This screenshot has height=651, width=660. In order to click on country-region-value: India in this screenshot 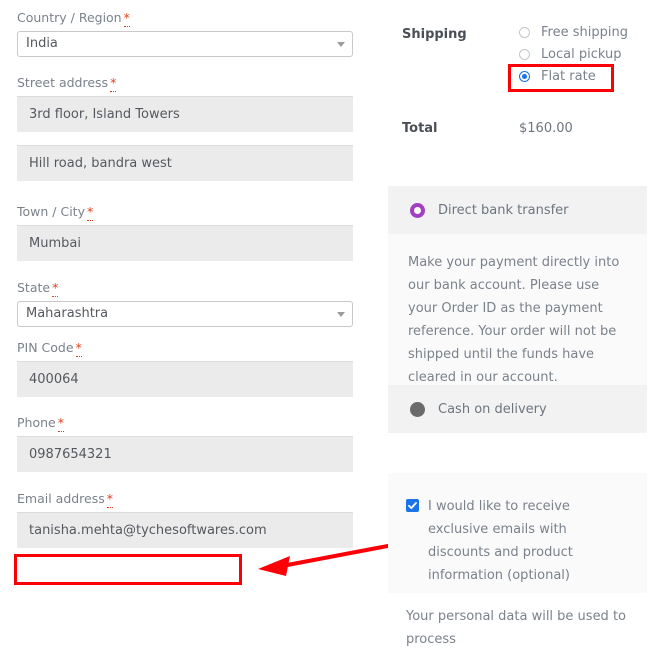, I will do `click(185, 44)`.